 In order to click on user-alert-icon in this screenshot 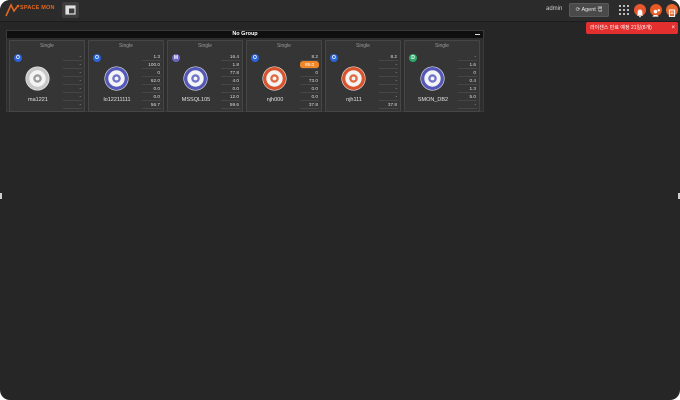, I will do `click(656, 10)`.